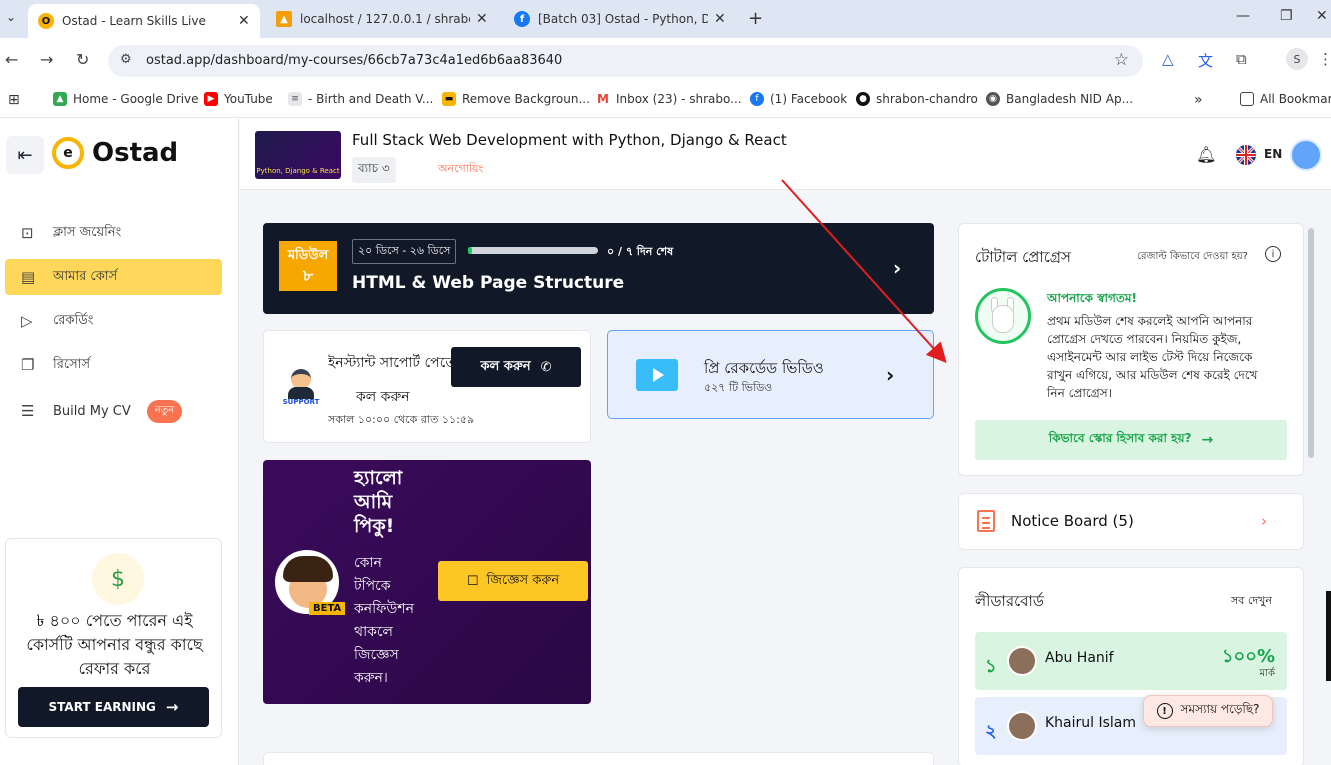 Image resolution: width=1331 pixels, height=765 pixels. Describe the element at coordinates (1247, 99) in the screenshot. I see `folder-icon` at that location.